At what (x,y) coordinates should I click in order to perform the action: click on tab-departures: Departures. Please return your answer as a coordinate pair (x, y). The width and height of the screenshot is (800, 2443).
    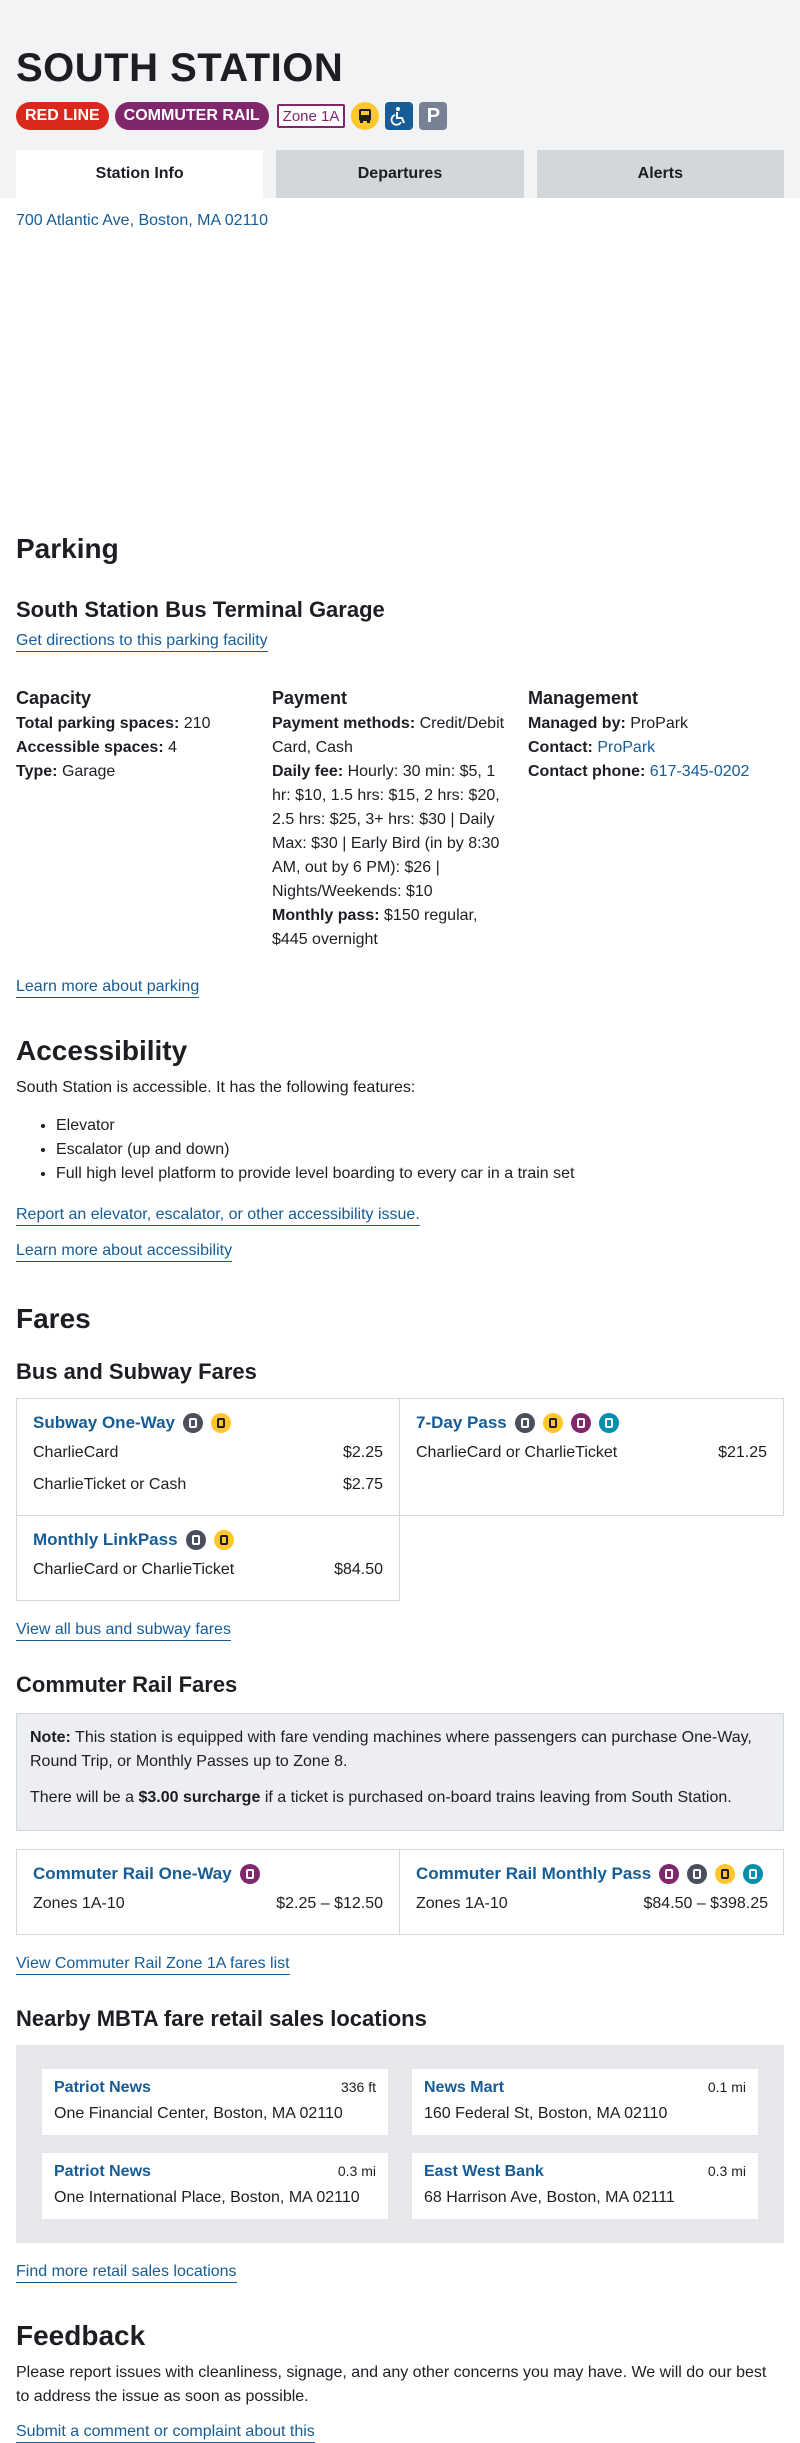
    Looking at the image, I should click on (400, 174).